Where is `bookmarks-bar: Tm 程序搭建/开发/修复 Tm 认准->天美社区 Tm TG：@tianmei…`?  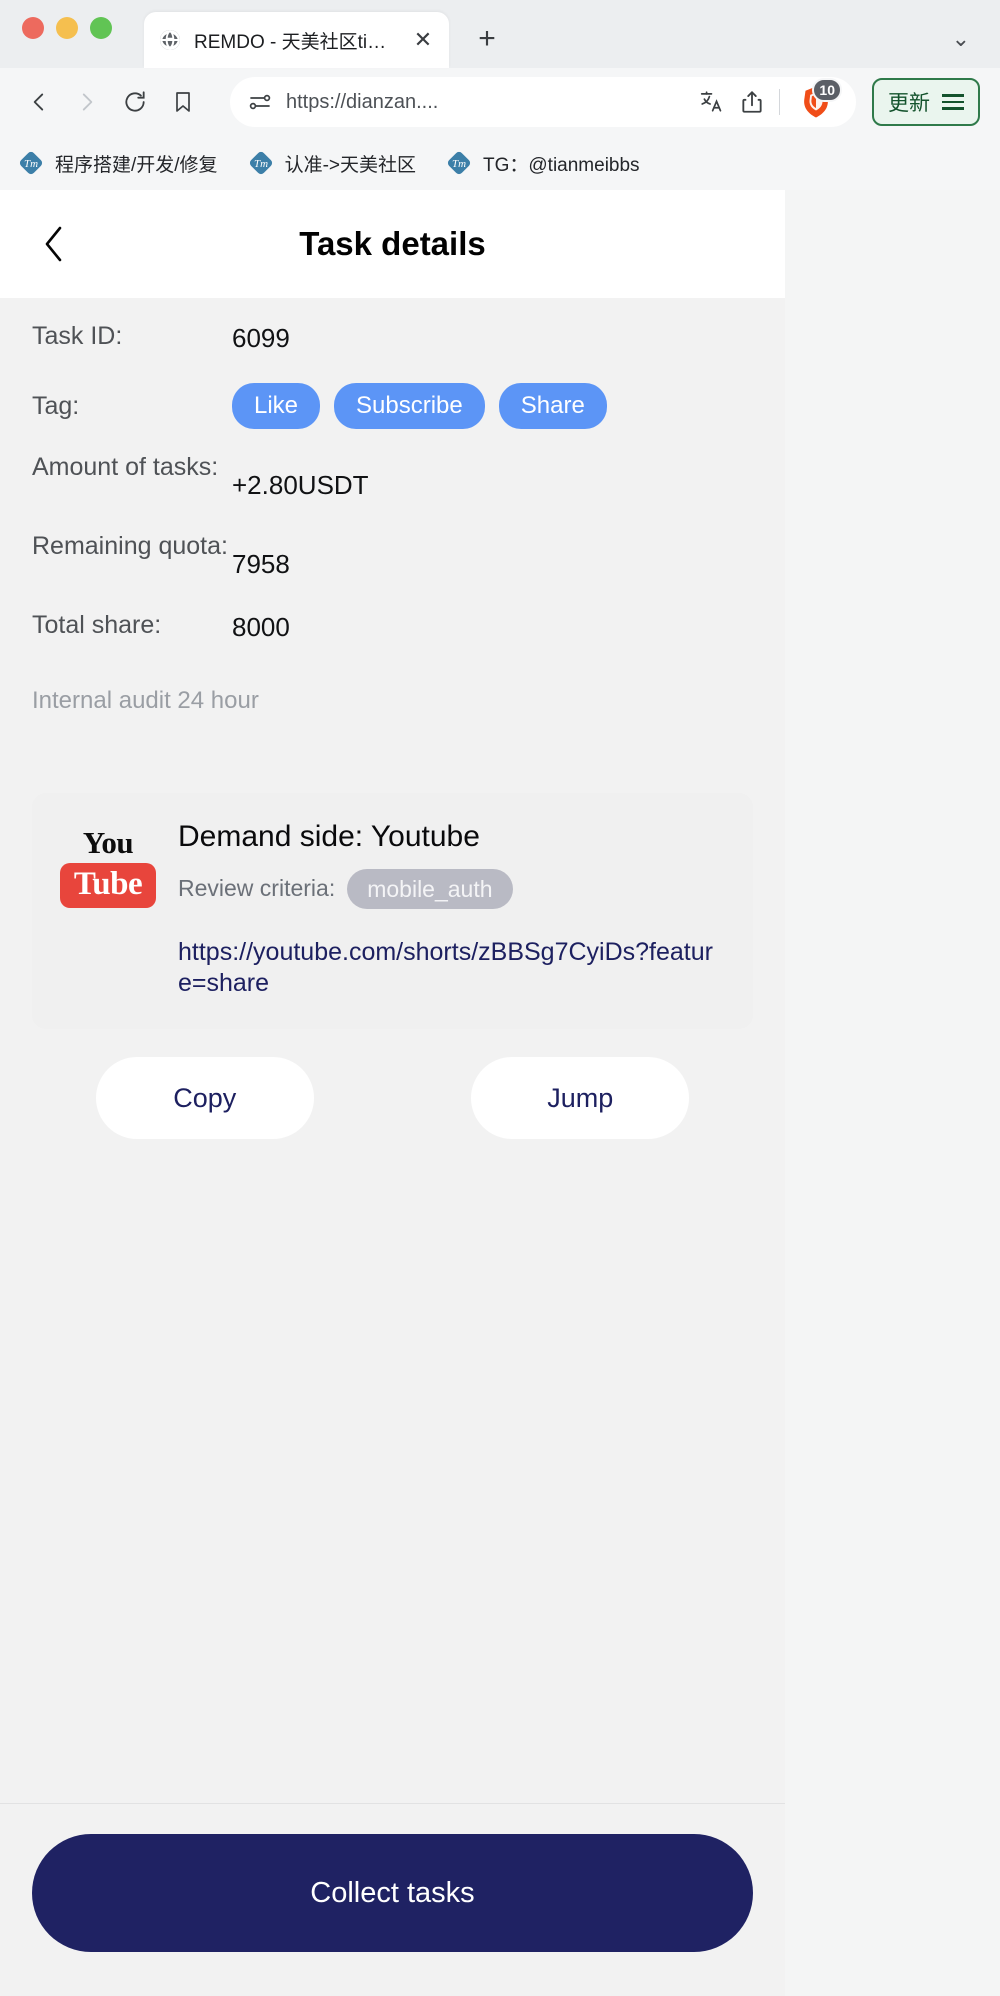 bookmarks-bar: Tm 程序搭建/开发/修复 Tm 认准->天美社区 Tm TG：@tianmei… is located at coordinates (500, 163).